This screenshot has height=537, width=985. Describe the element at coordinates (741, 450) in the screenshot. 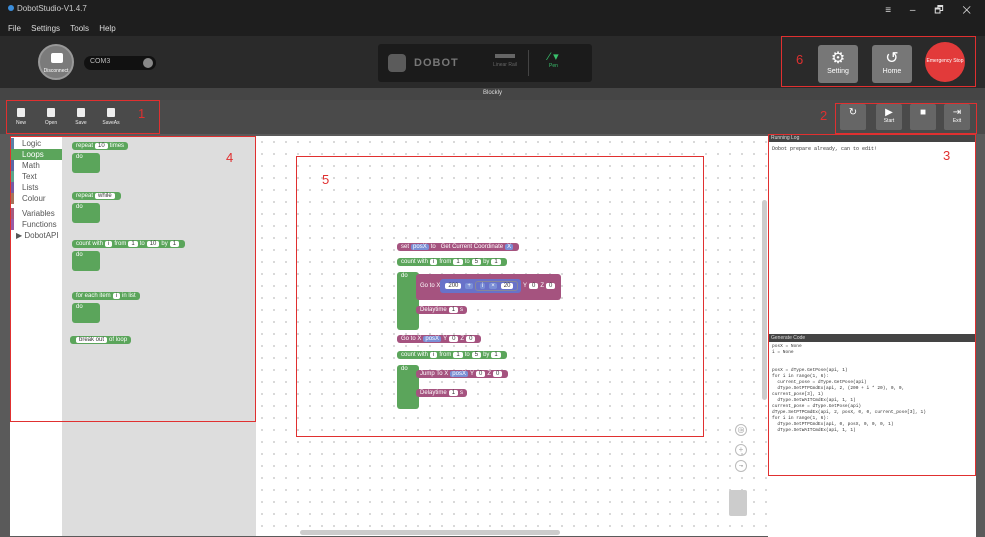

I see `zoom-in-icon: +` at that location.